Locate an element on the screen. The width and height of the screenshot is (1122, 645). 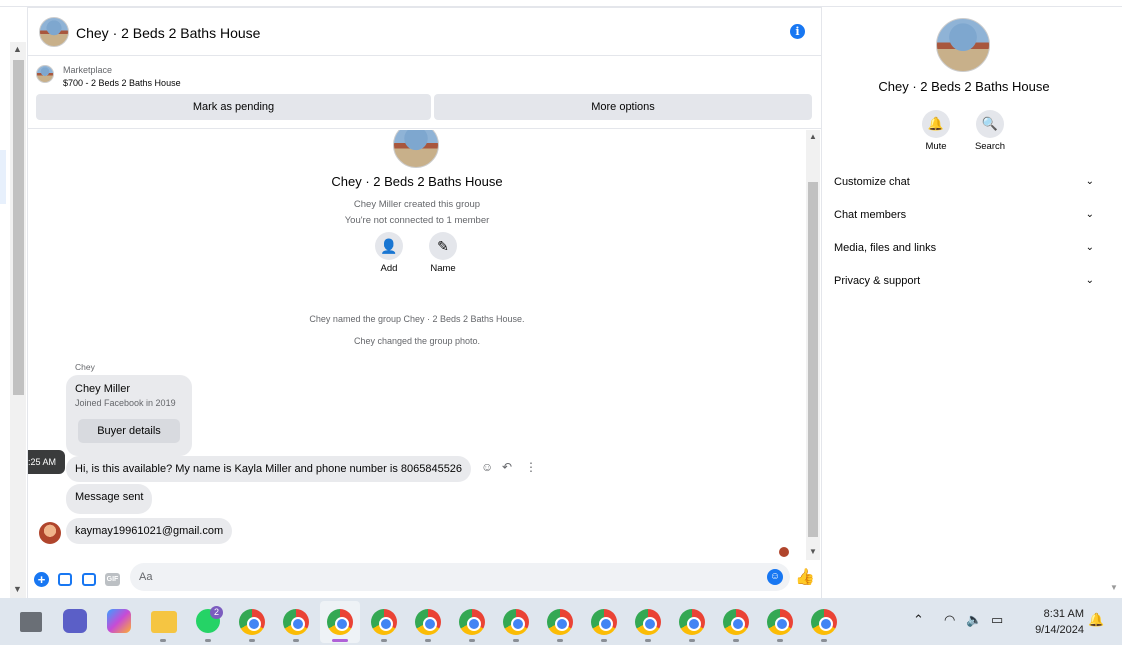
panel-avatar is located at coordinates (963, 45).